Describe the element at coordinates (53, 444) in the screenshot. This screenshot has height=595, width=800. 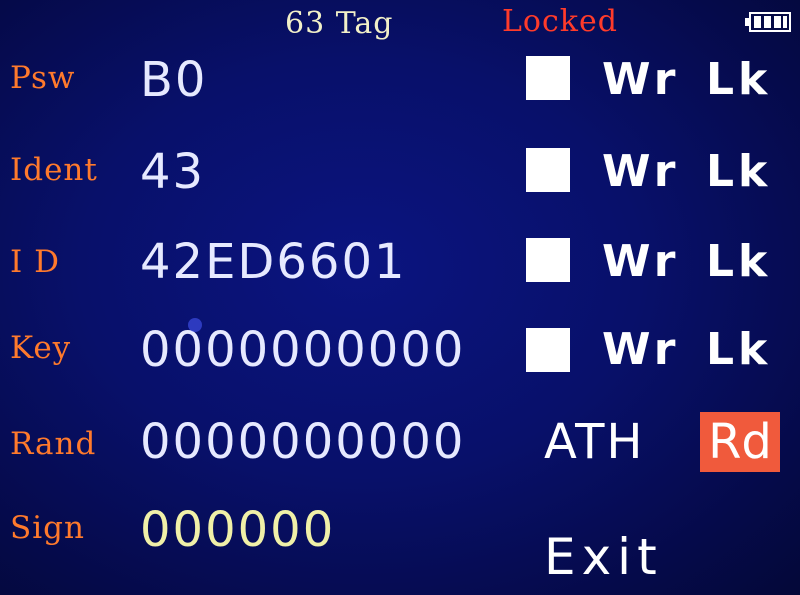
I see `rand-label: Rand` at that location.